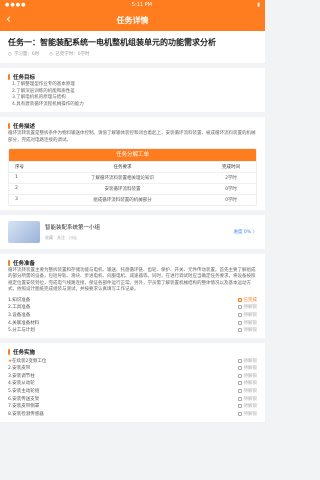 The height and width of the screenshot is (480, 320). Describe the element at coordinates (16, 200) in the screenshot. I see `cell-index: 3` at that location.